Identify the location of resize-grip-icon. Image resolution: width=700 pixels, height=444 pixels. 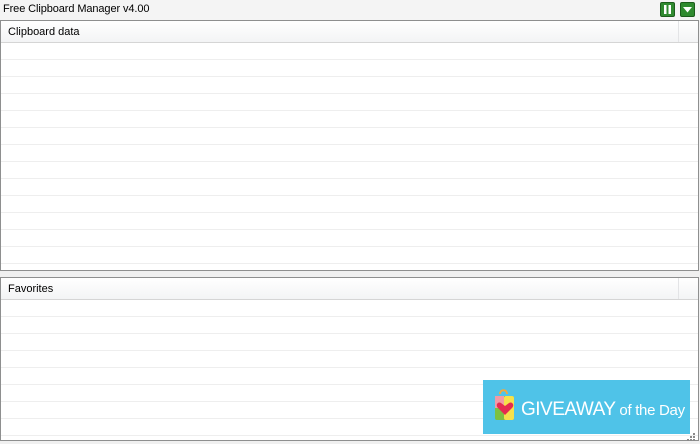
(691, 437).